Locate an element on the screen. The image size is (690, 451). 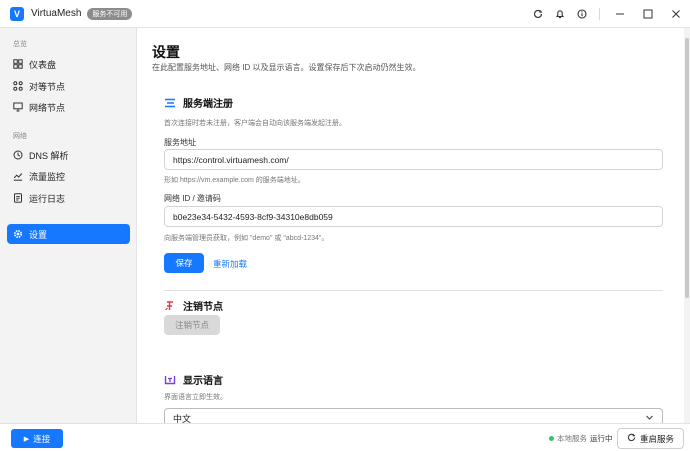
bell-icon is located at coordinates (560, 14).